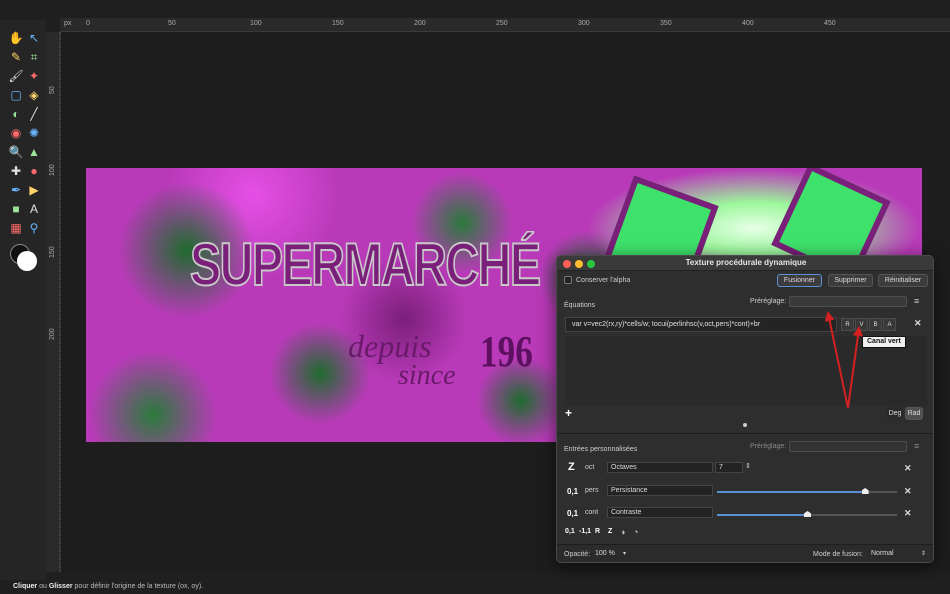 This screenshot has width=950, height=594. I want to click on input-name-octaves: Octaves, so click(660, 467).